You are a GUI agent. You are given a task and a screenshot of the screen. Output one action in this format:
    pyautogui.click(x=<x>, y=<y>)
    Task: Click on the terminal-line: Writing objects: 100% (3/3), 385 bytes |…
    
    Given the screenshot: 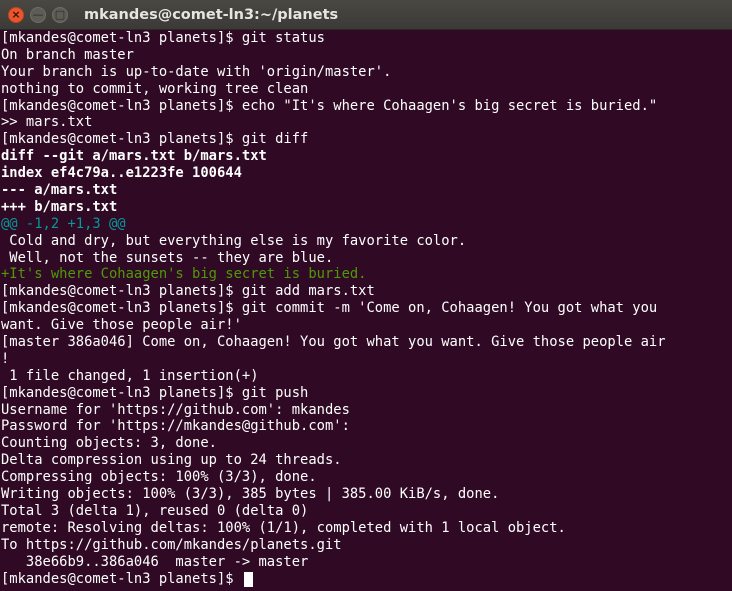 What is the action you would take?
    pyautogui.click(x=250, y=494)
    